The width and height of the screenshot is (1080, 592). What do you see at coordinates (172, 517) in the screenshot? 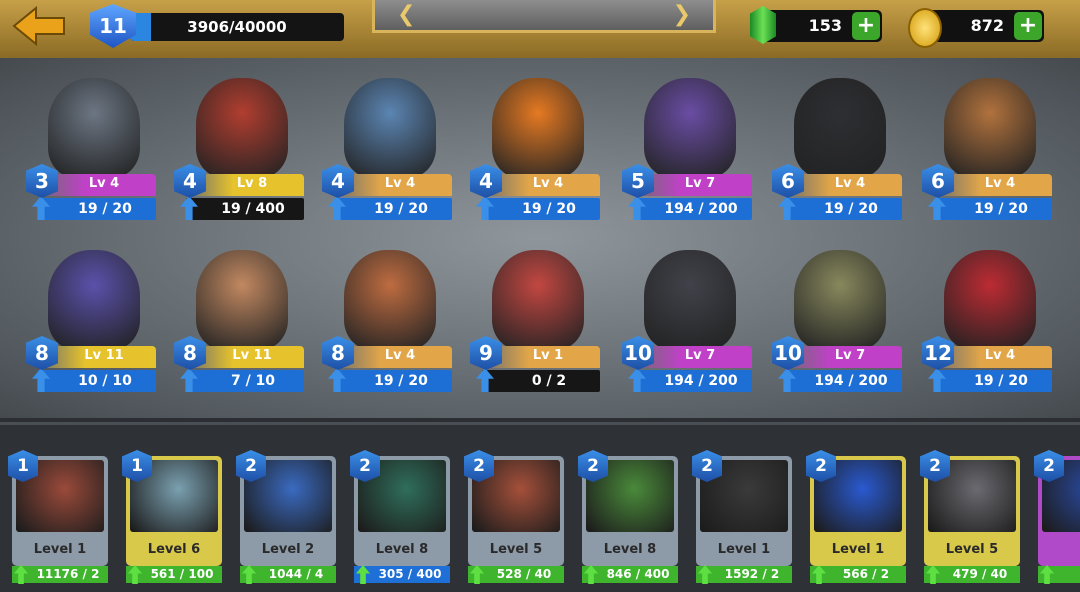
I see `card-slot: Level 6 561 / 100 1` at bounding box center [172, 517].